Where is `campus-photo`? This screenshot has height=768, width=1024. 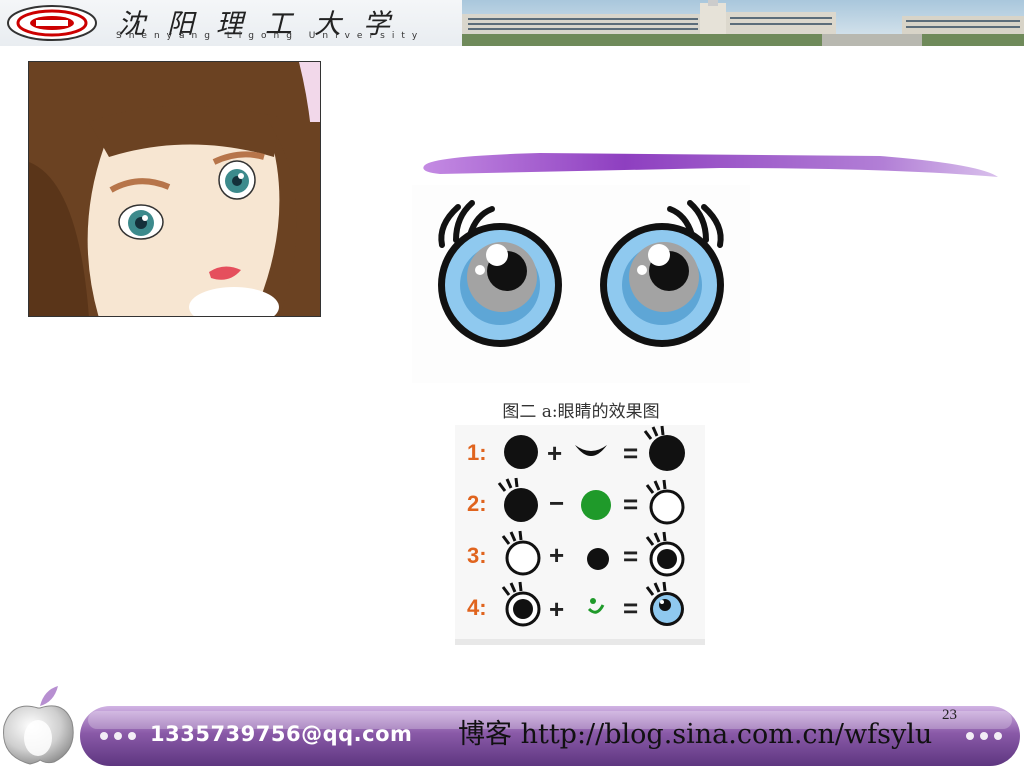
campus-photo is located at coordinates (743, 23).